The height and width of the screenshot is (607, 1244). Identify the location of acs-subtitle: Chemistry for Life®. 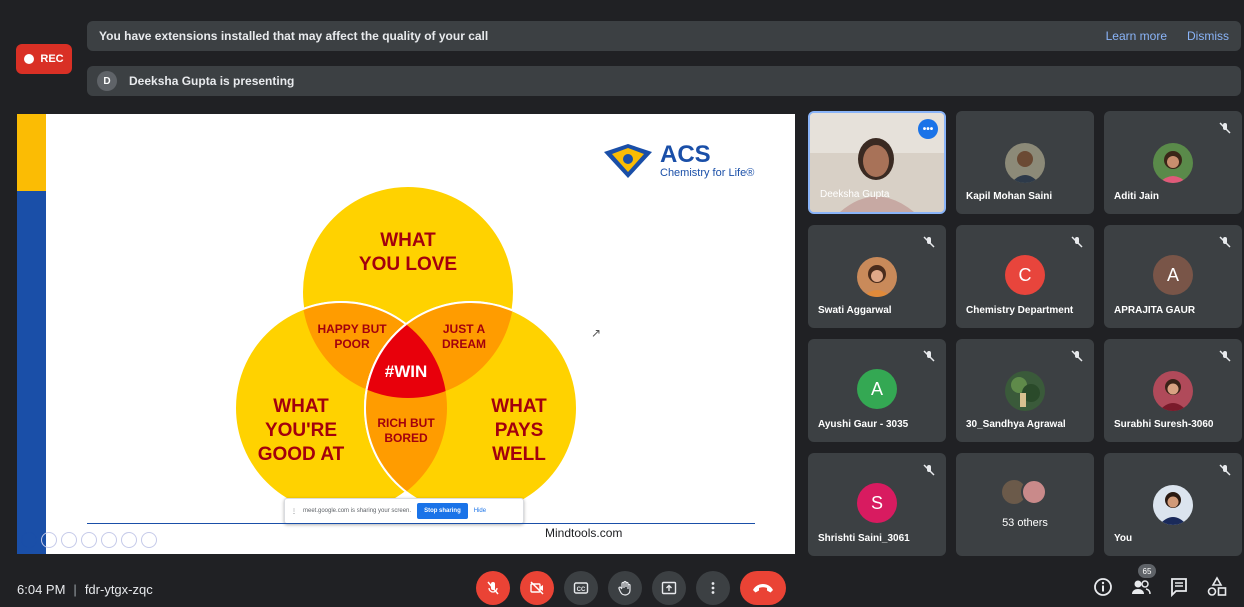
(707, 173).